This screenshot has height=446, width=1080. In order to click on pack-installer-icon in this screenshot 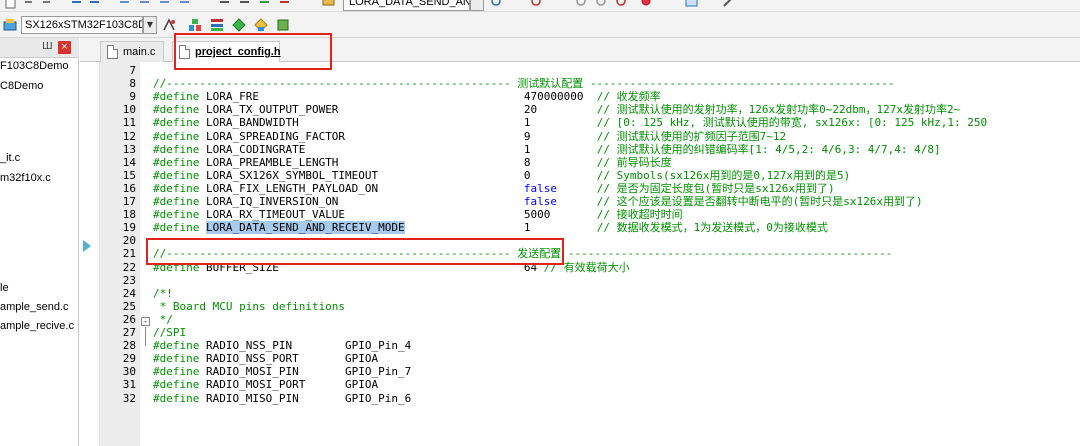, I will do `click(239, 25)`.